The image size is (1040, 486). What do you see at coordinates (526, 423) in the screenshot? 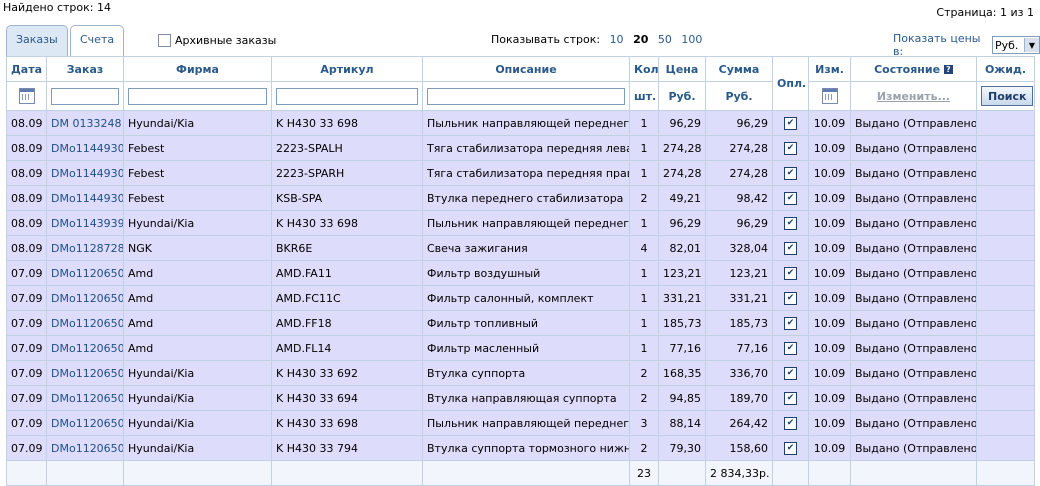
I see `row-description: Пыльник направляющей переднего` at bounding box center [526, 423].